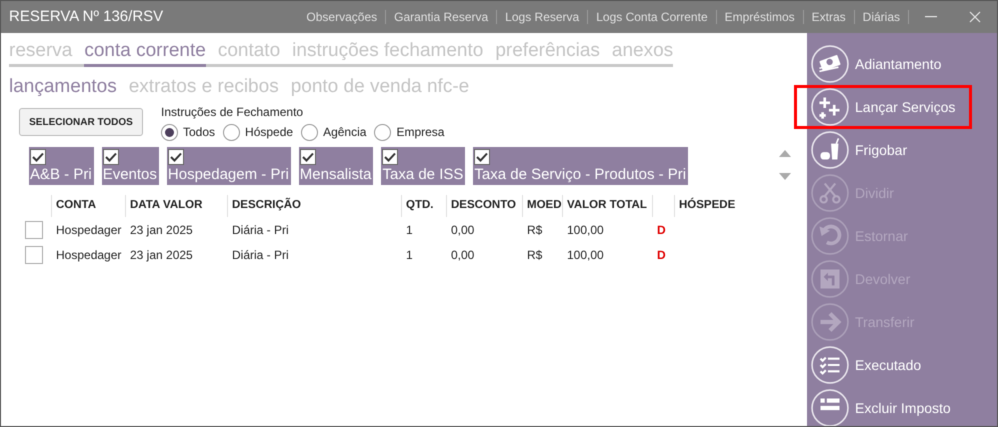 This screenshot has width=998, height=427. What do you see at coordinates (760, 17) in the screenshot?
I see `menu-link: Empréstimos` at bounding box center [760, 17].